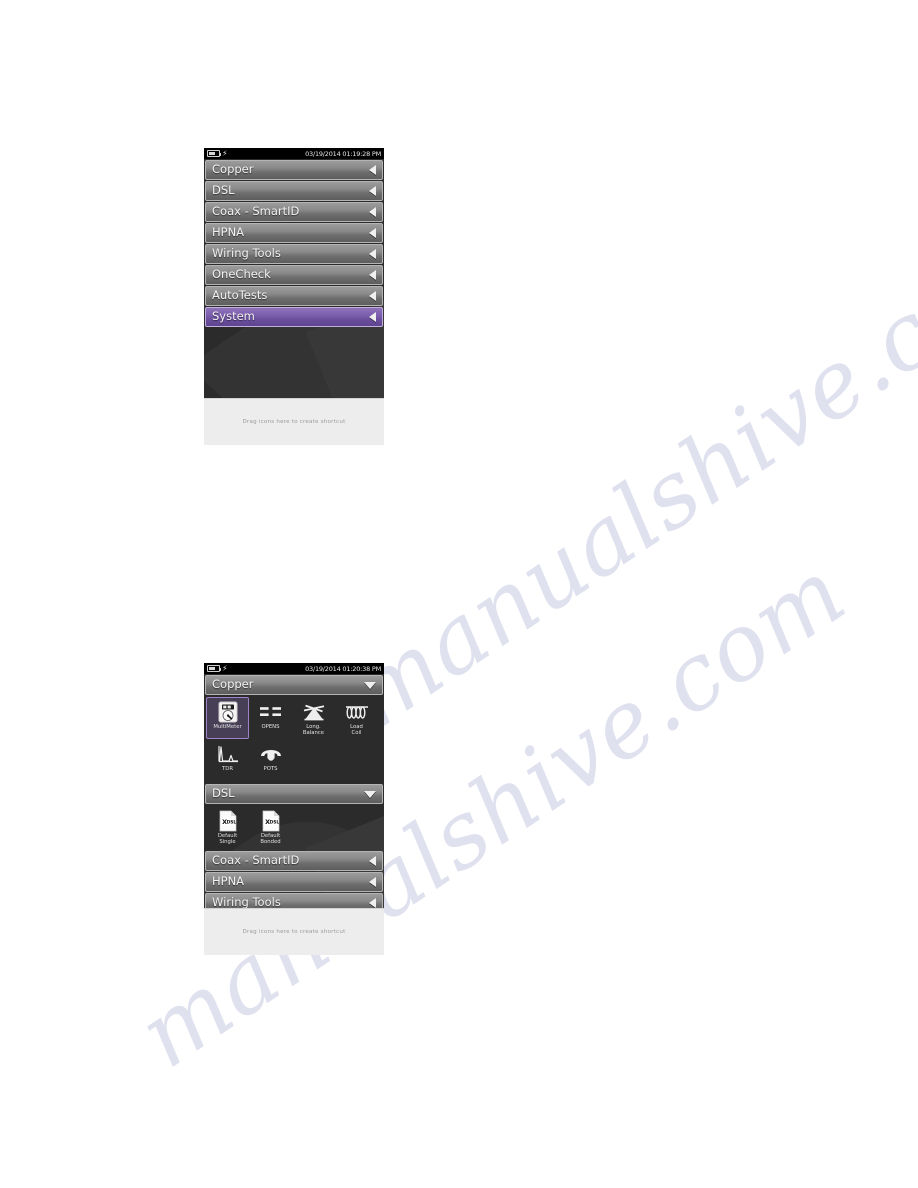  What do you see at coordinates (294, 170) in the screenshot?
I see `menu-row-copper: Copper` at bounding box center [294, 170].